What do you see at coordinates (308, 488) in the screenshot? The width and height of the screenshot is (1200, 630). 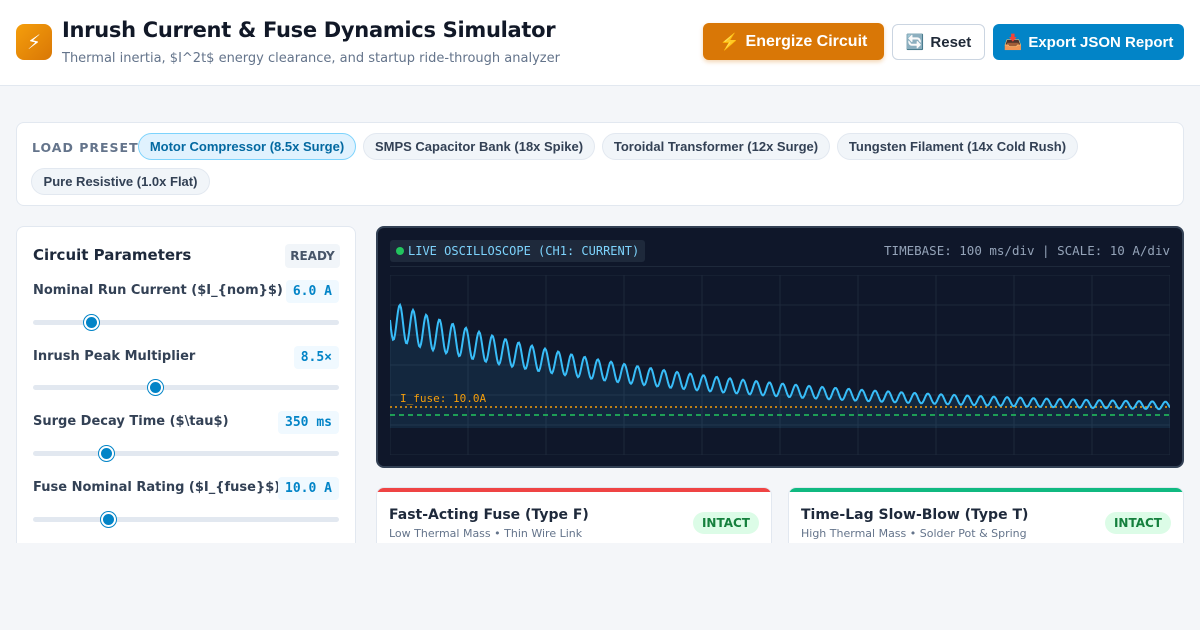 I see `fuse-nominal-rating-value: 10.0 A` at bounding box center [308, 488].